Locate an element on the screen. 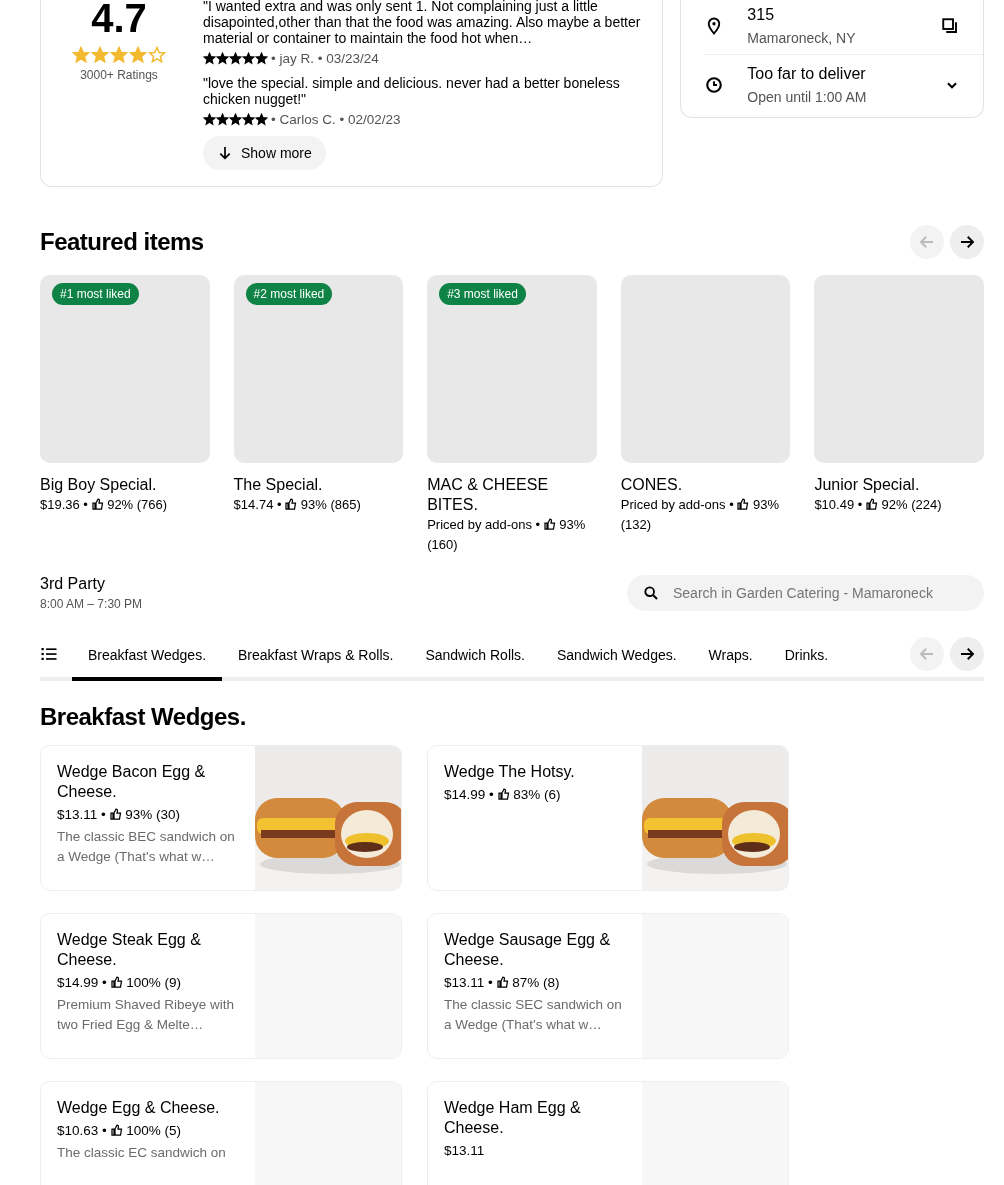  menu-name: 3rd Party is located at coordinates (73, 584).